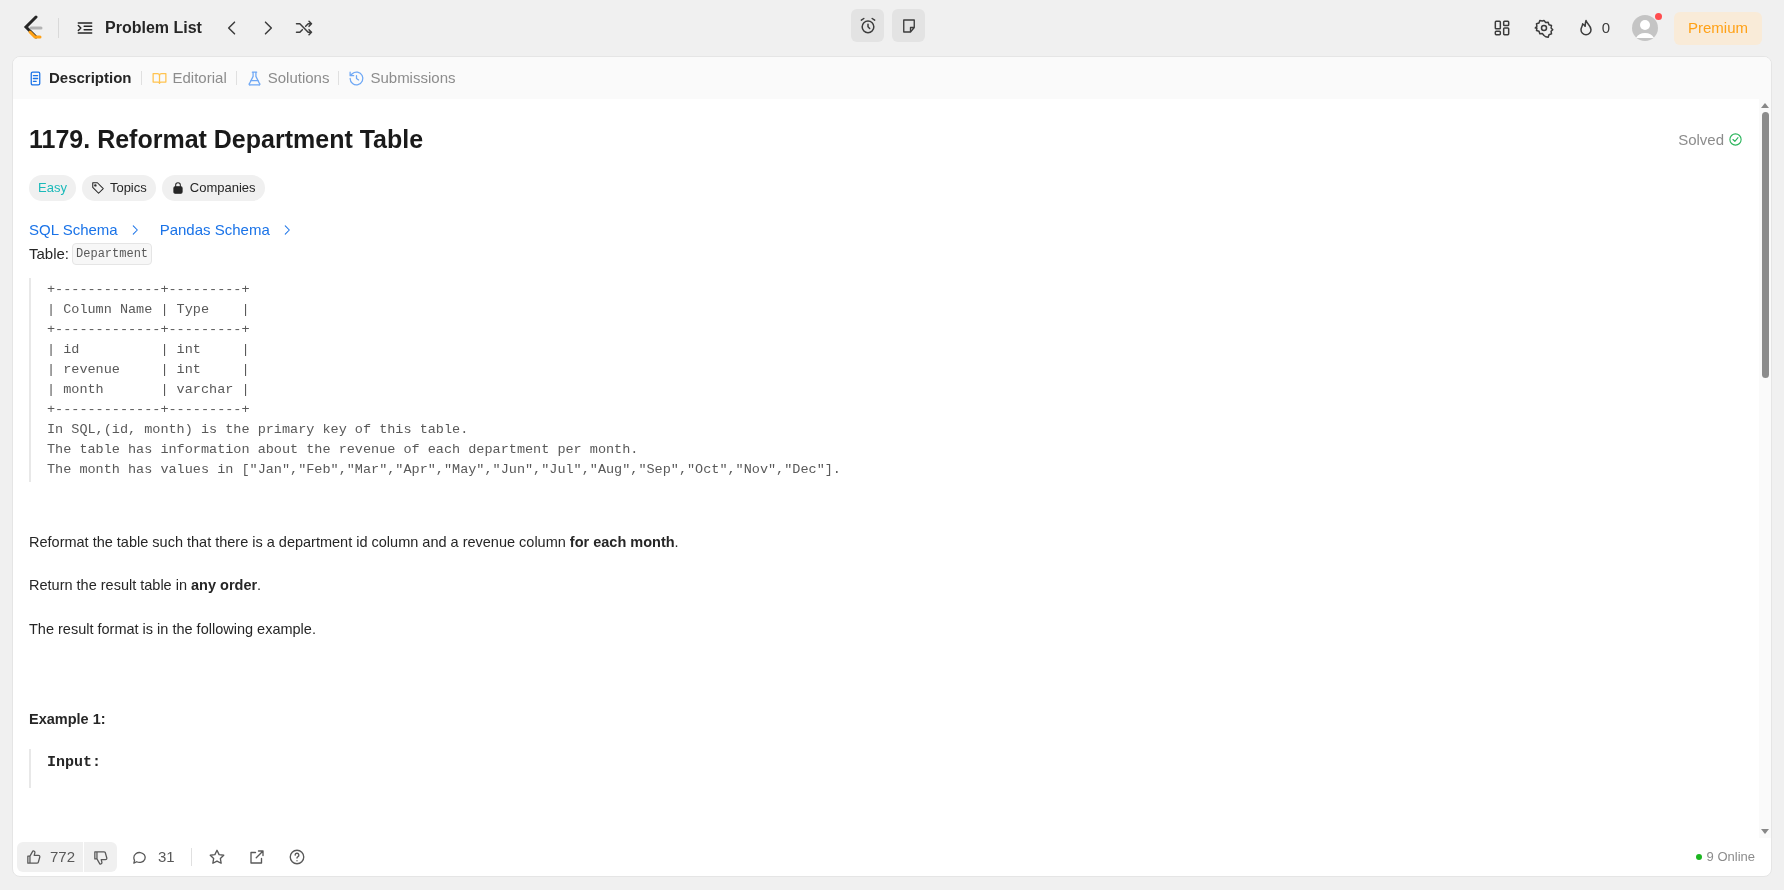 Image resolution: width=1784 pixels, height=890 pixels. I want to click on description-paragraph: The result format is in the following example., so click(173, 629).